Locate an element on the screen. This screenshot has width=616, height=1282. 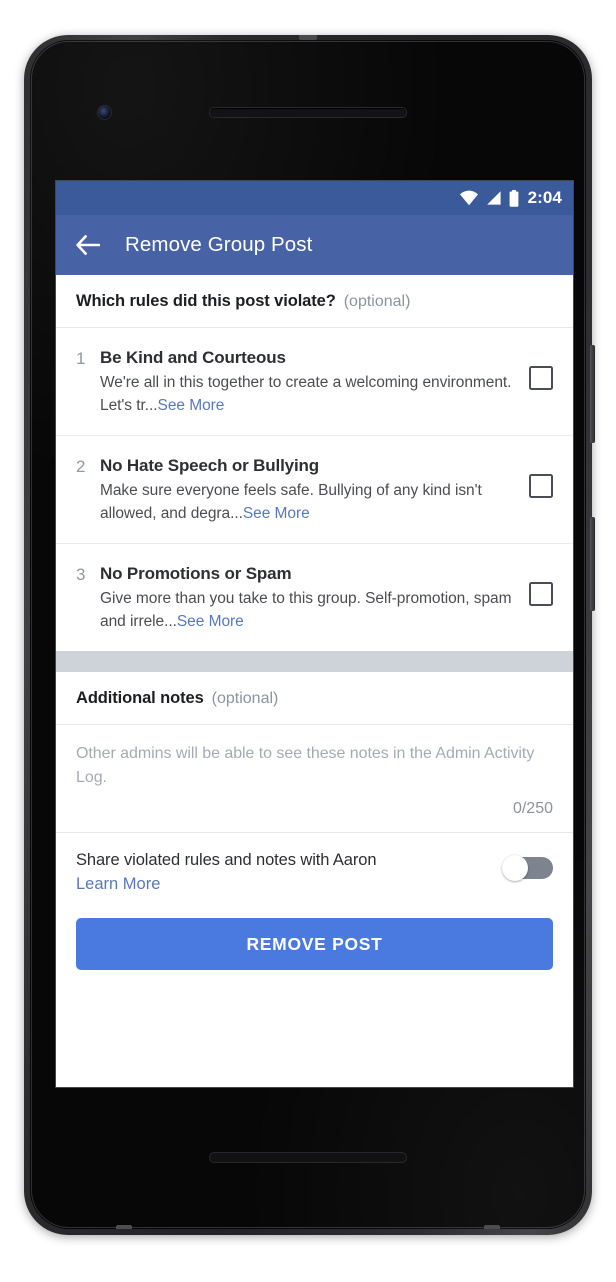
front-camera-icon is located at coordinates (104, 112).